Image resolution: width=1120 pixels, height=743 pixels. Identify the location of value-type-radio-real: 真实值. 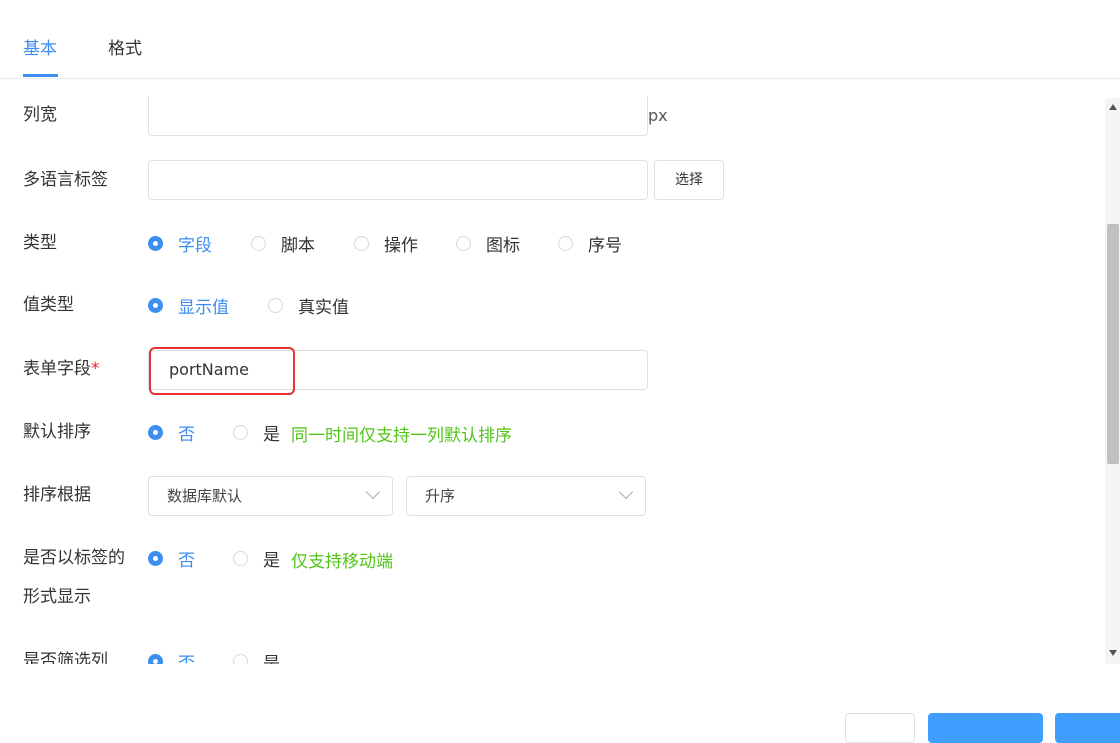
(308, 306).